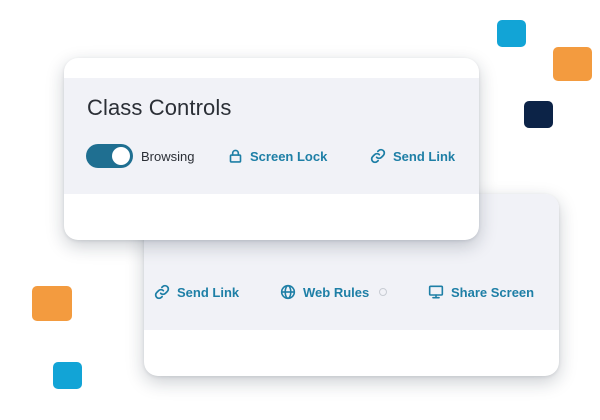 Image resolution: width=600 pixels, height=420 pixels. What do you see at coordinates (67, 375) in the screenshot?
I see `decor-square-cyan-bottom` at bounding box center [67, 375].